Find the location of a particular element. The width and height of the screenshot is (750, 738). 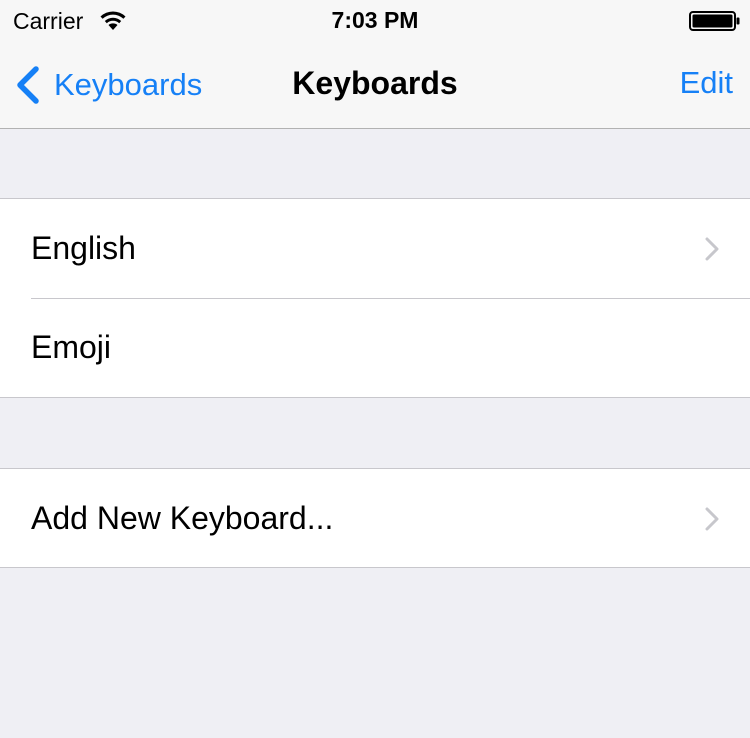

keyboard-row-english: English is located at coordinates (375, 248).